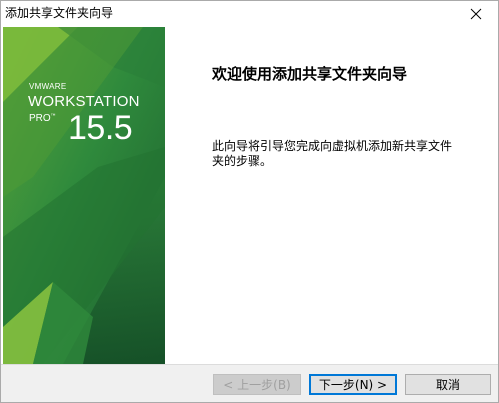 This screenshot has height=403, width=499. Describe the element at coordinates (59, 13) in the screenshot. I see `window-title: 添加共享文件夹向导` at that location.